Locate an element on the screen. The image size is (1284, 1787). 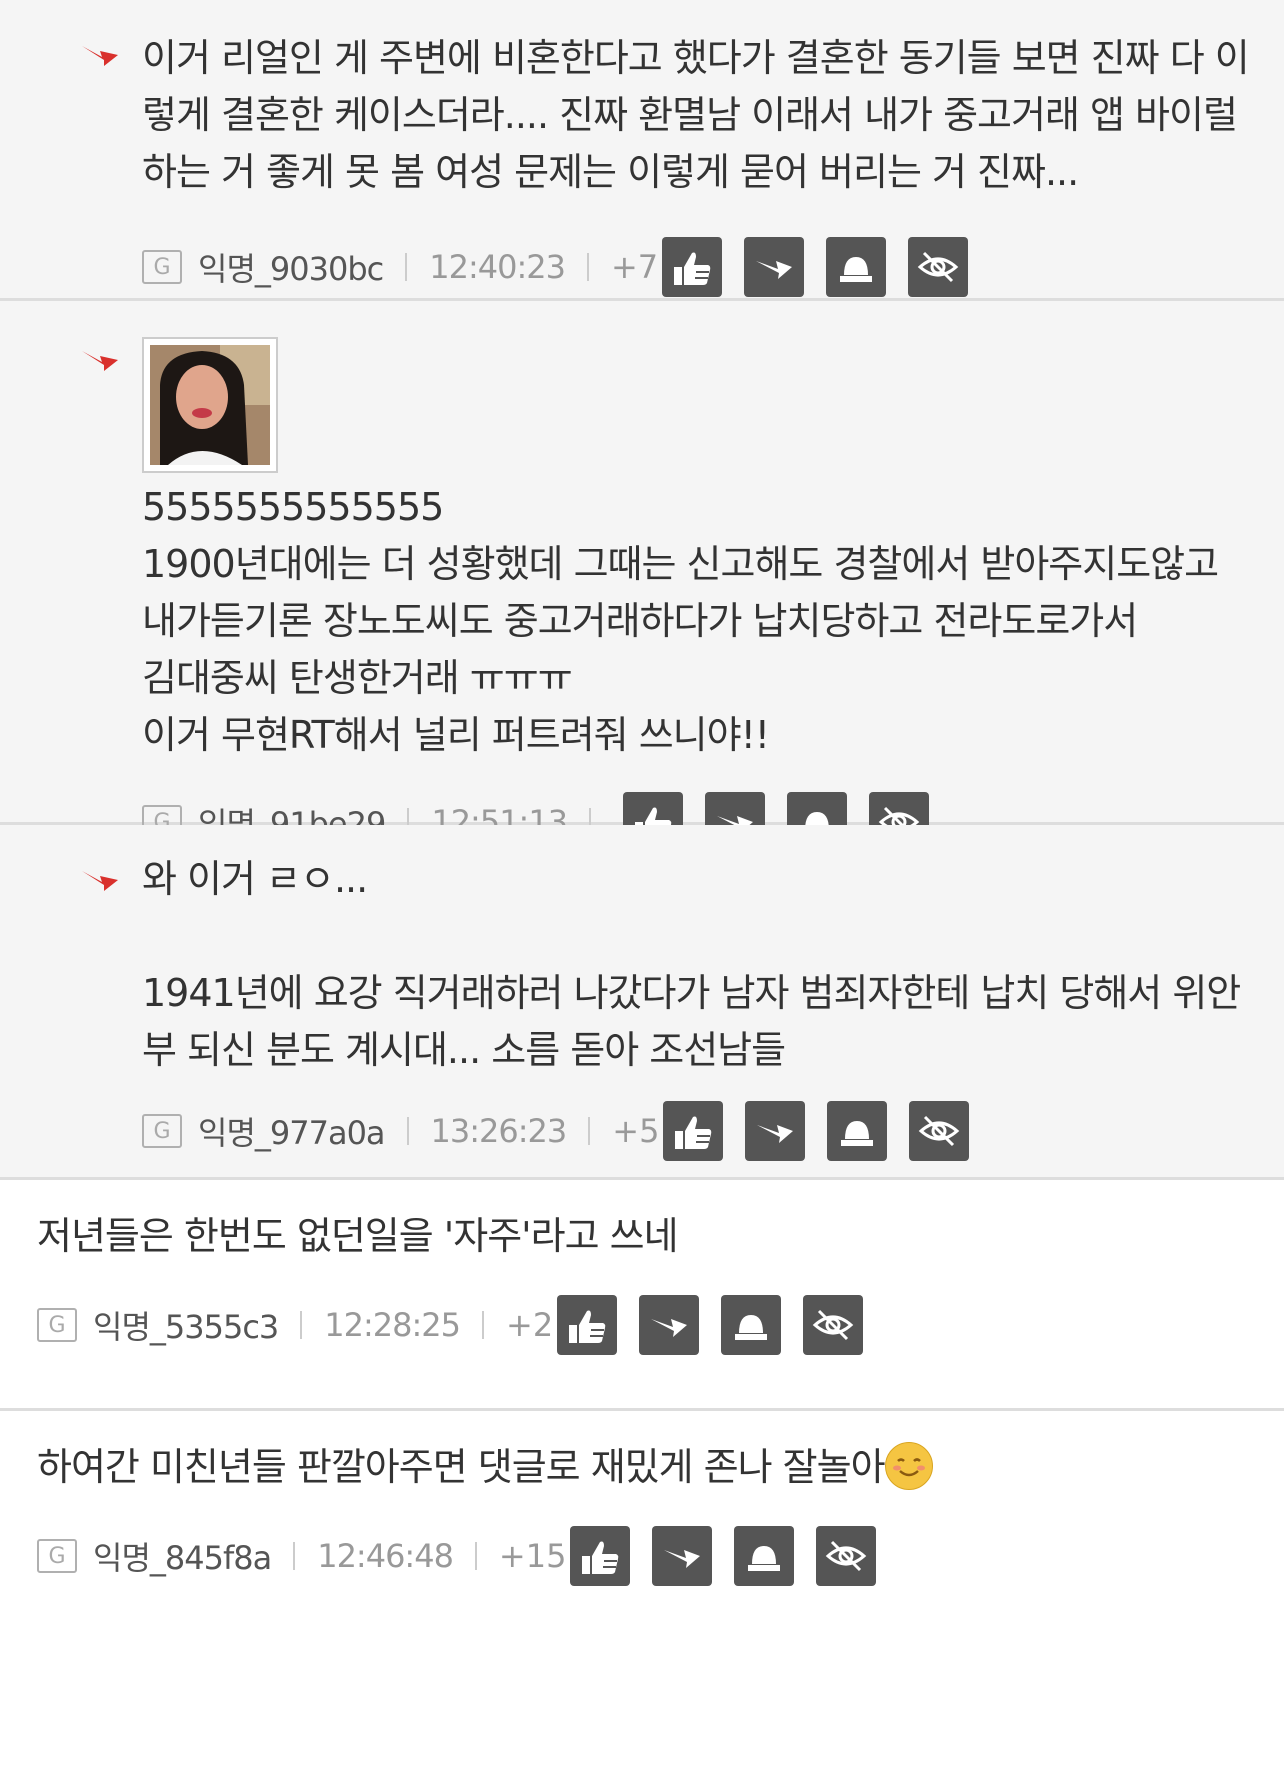
like-count: +5 is located at coordinates (636, 1131).